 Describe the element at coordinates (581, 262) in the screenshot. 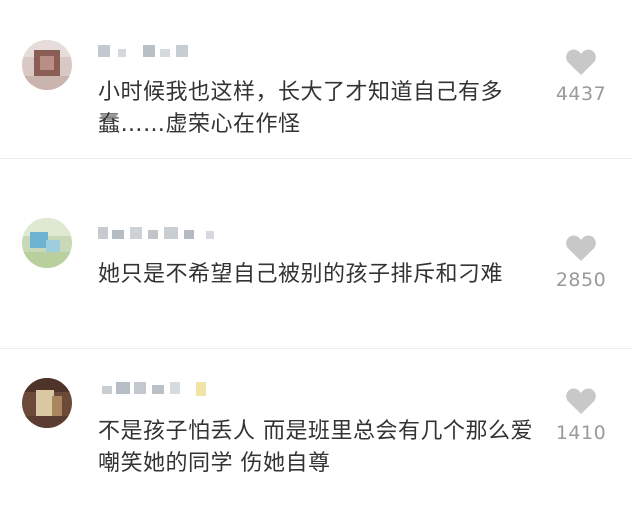

I see `like-button: 2850` at that location.